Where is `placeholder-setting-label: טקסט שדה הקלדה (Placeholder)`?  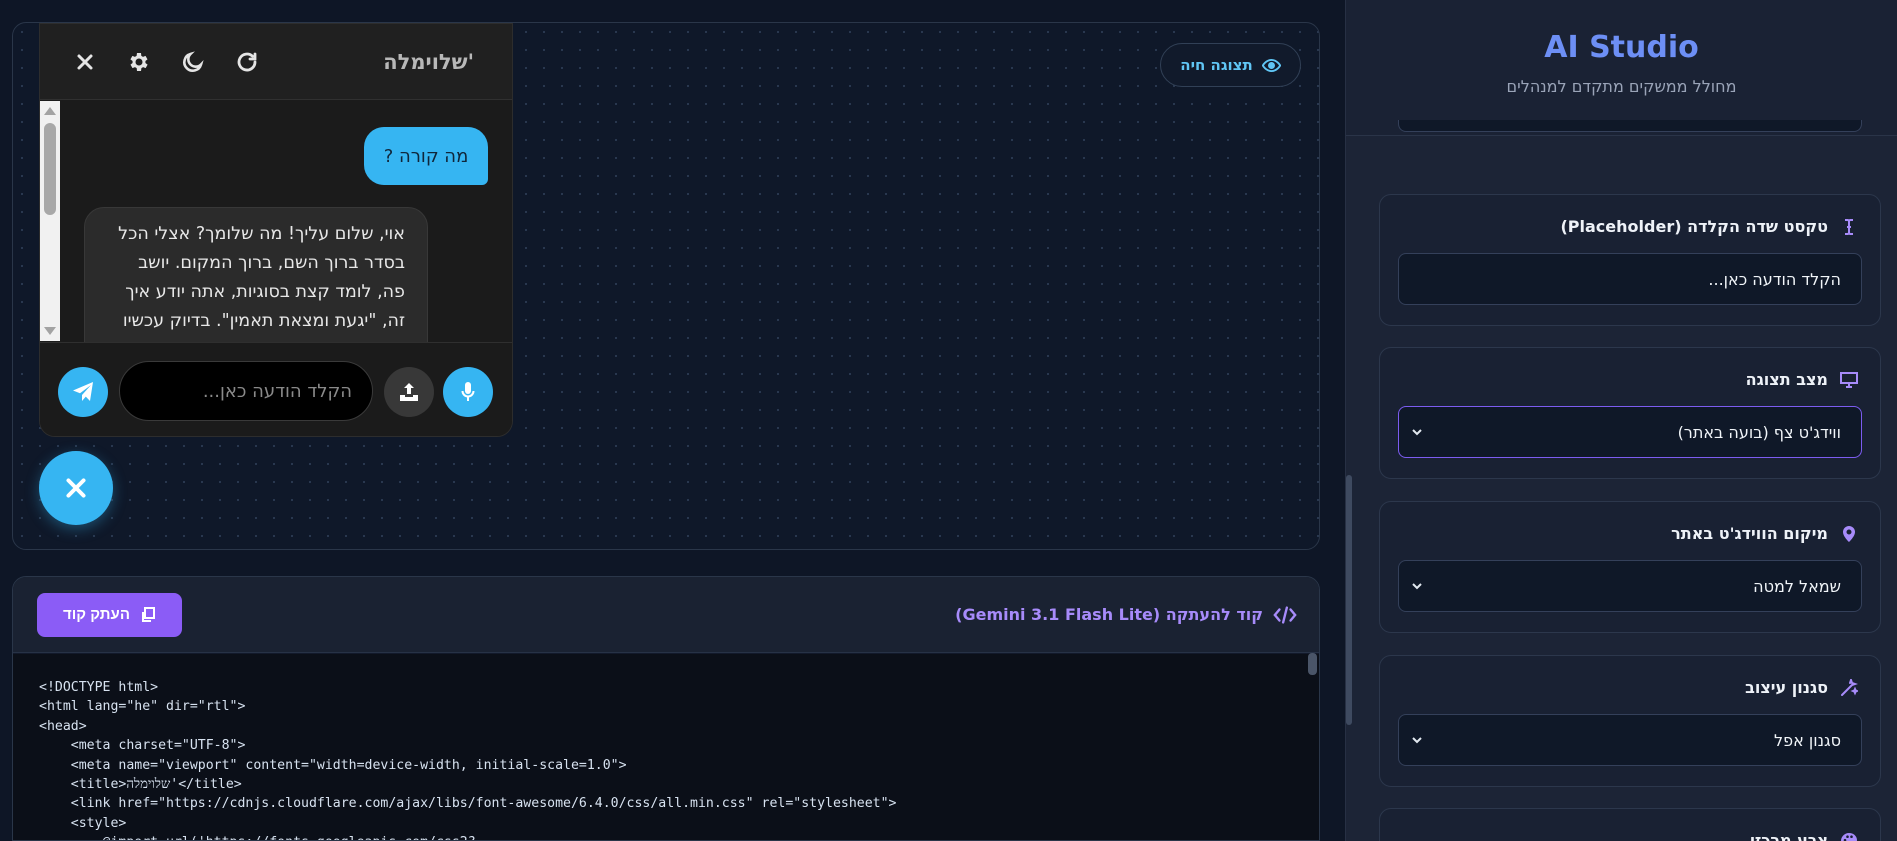
placeholder-setting-label: טקסט שדה הקלדה (Placeholder) is located at coordinates (1694, 226).